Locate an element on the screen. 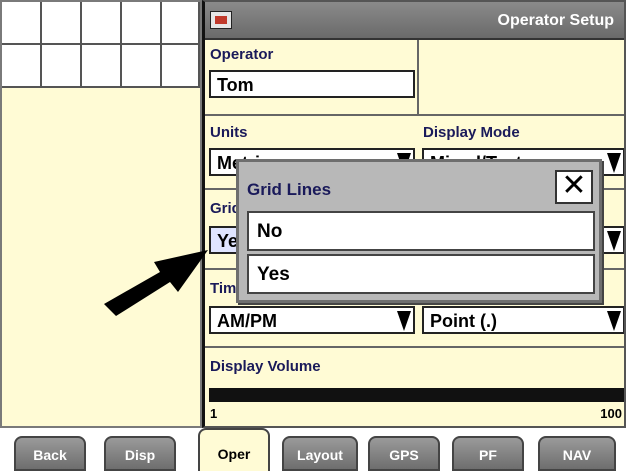 This screenshot has width=626, height=471. popup-title: Grid Lines is located at coordinates (289, 189).